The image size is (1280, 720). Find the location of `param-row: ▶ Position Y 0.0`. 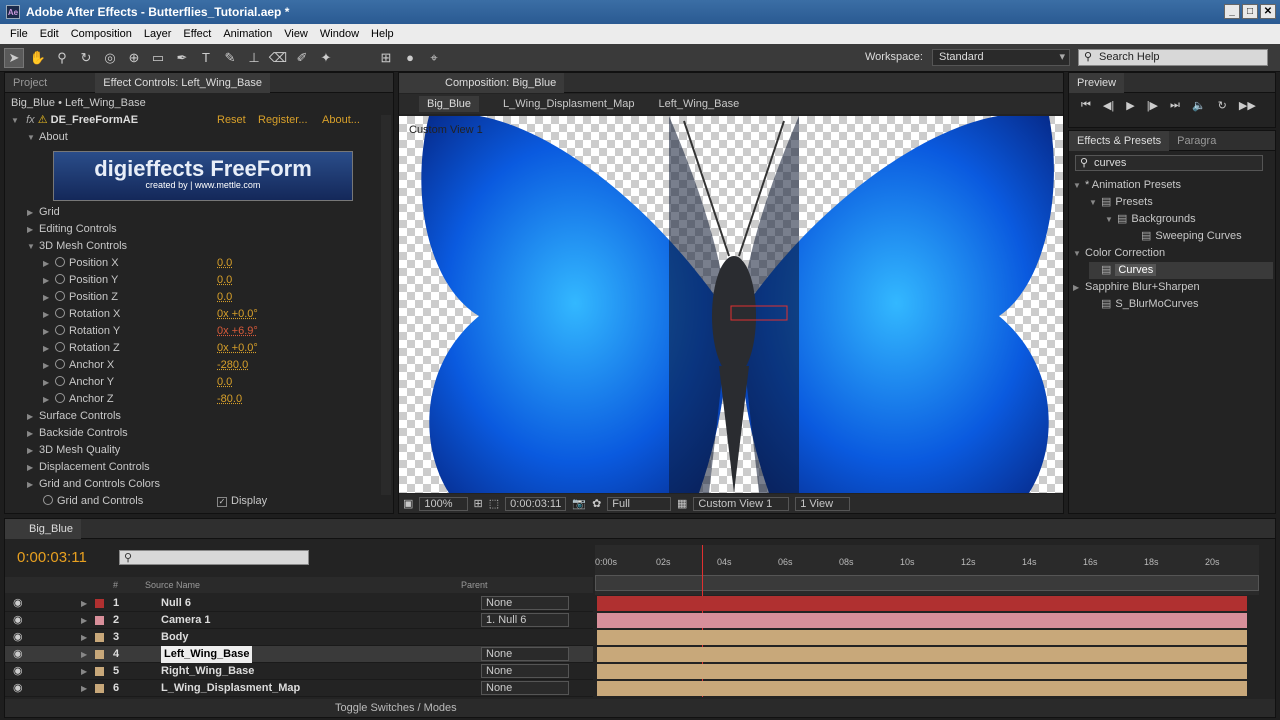

param-row: ▶ Position Y 0.0 is located at coordinates (213, 280).